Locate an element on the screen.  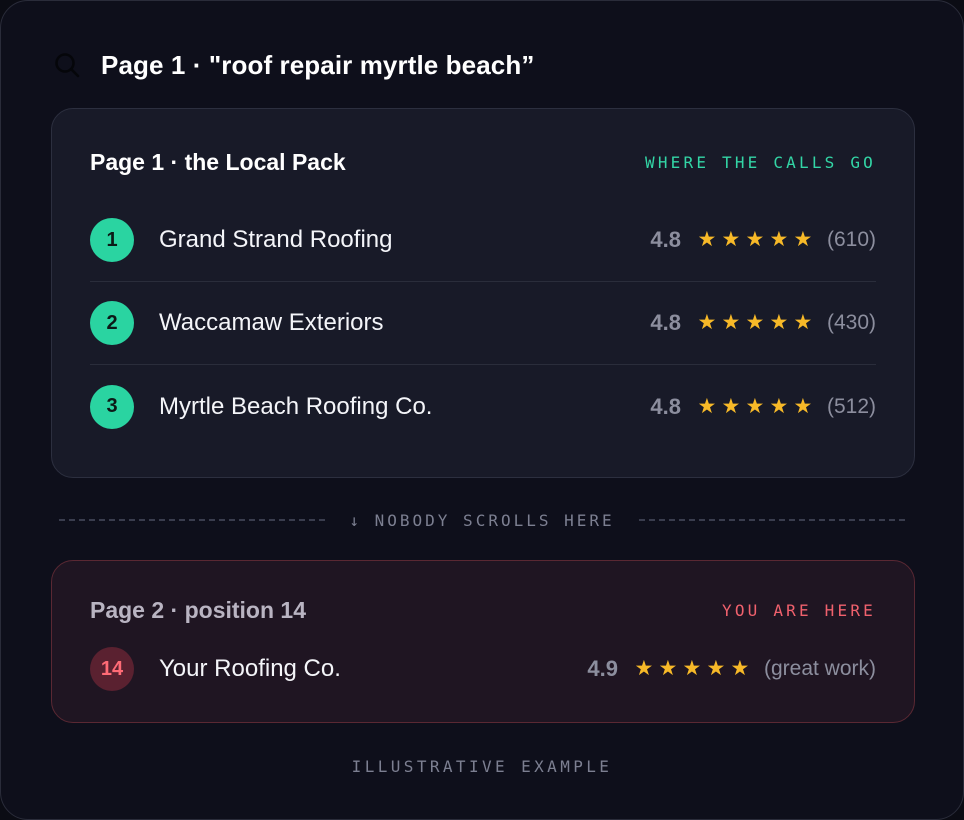
search-header: Page 1 · "roof repair myrtle beach” is located at coordinates (293, 65).